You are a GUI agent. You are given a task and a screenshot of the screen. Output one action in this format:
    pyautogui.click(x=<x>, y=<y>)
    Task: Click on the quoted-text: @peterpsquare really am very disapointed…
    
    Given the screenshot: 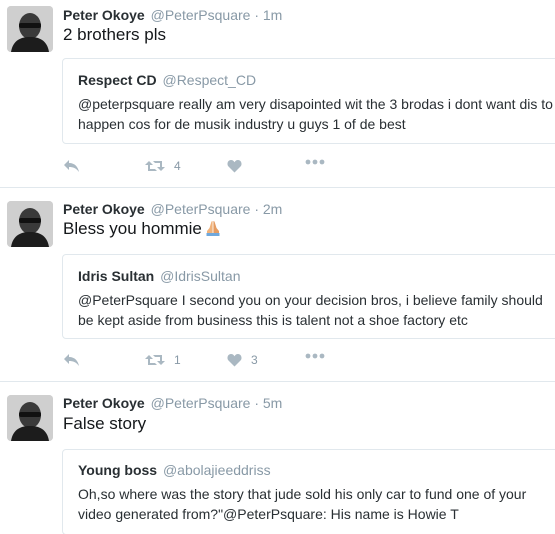 What is the action you would take?
    pyautogui.click(x=315, y=114)
    